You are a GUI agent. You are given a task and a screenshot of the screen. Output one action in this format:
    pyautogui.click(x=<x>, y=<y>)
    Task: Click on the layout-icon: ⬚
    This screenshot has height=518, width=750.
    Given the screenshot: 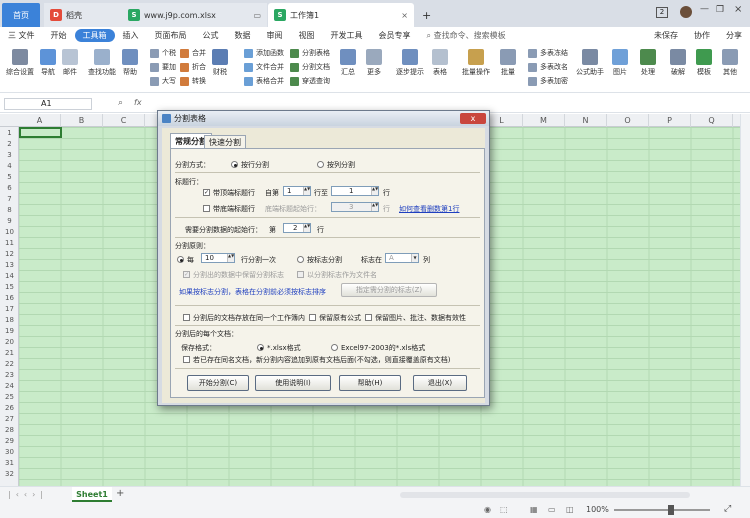 What is the action you would take?
    pyautogui.click(x=504, y=509)
    